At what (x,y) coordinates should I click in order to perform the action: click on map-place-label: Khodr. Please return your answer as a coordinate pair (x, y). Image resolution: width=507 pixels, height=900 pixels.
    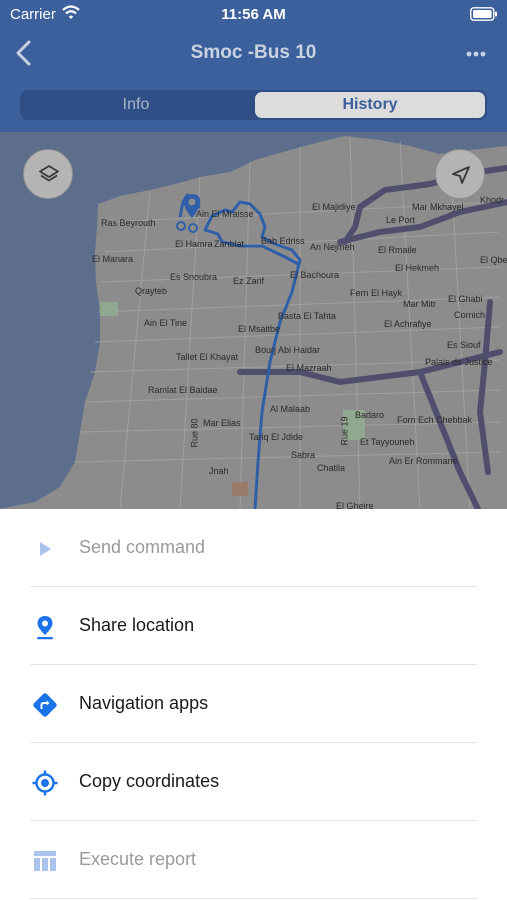
    Looking at the image, I should click on (492, 200).